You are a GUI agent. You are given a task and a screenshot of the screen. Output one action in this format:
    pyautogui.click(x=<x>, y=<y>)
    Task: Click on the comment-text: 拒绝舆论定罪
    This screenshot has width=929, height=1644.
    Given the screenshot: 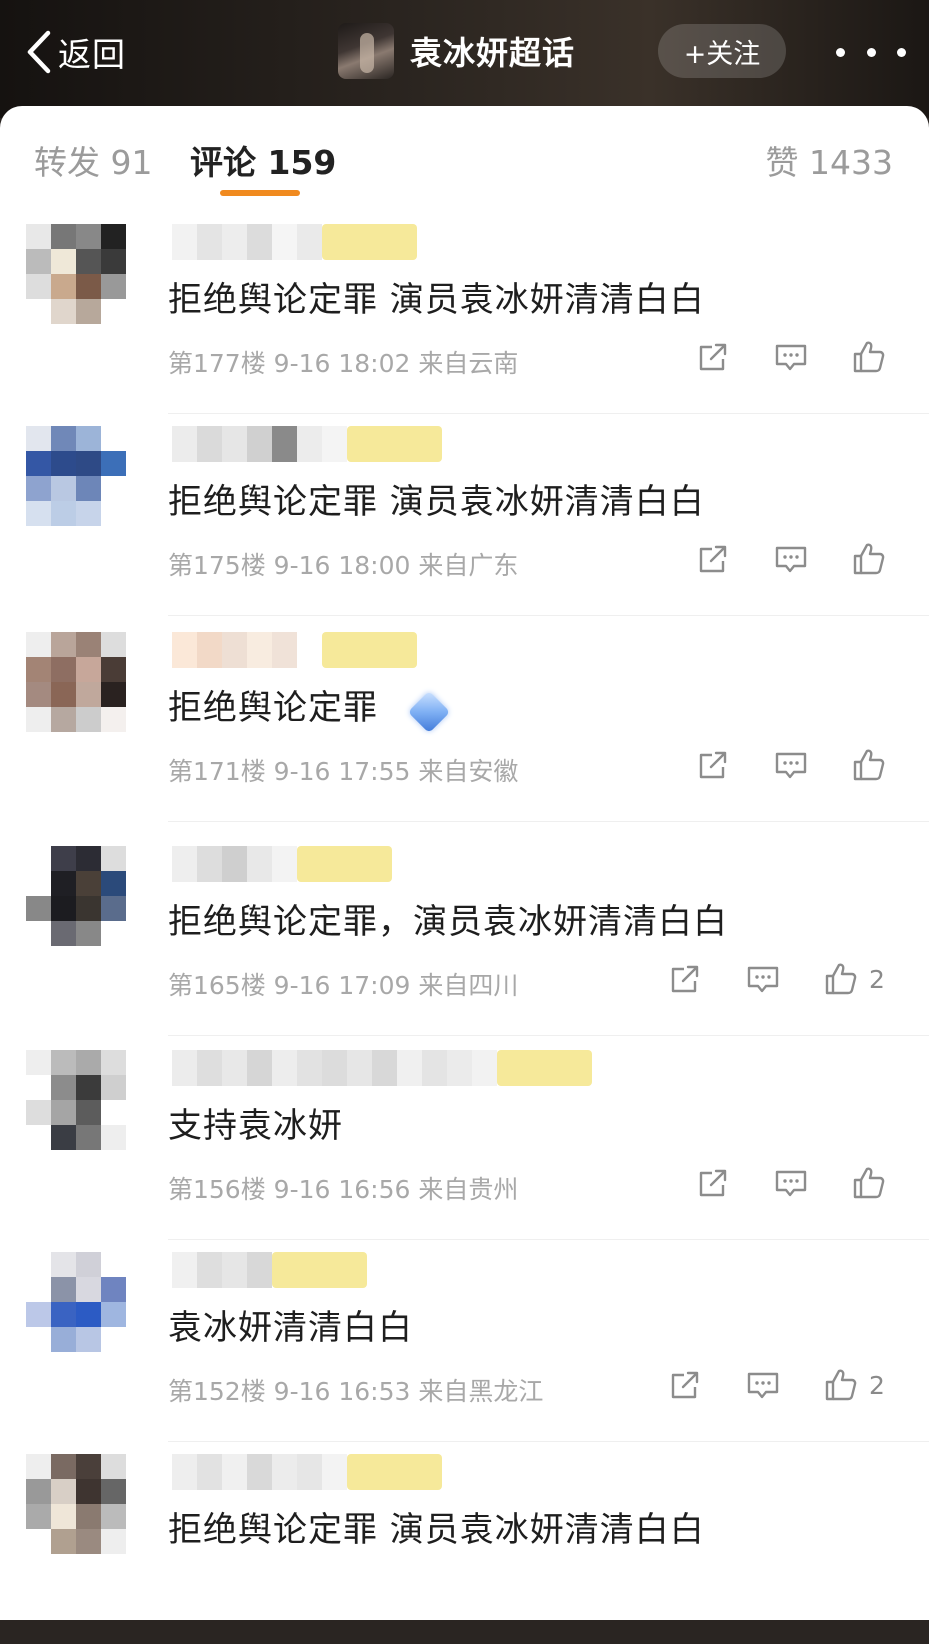 What is the action you would take?
    pyautogui.click(x=309, y=707)
    